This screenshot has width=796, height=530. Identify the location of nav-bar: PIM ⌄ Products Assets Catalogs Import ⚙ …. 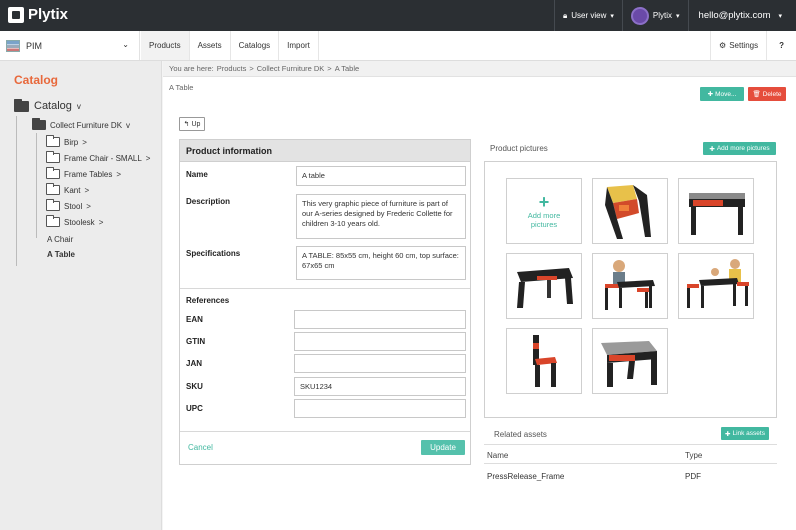
(398, 46).